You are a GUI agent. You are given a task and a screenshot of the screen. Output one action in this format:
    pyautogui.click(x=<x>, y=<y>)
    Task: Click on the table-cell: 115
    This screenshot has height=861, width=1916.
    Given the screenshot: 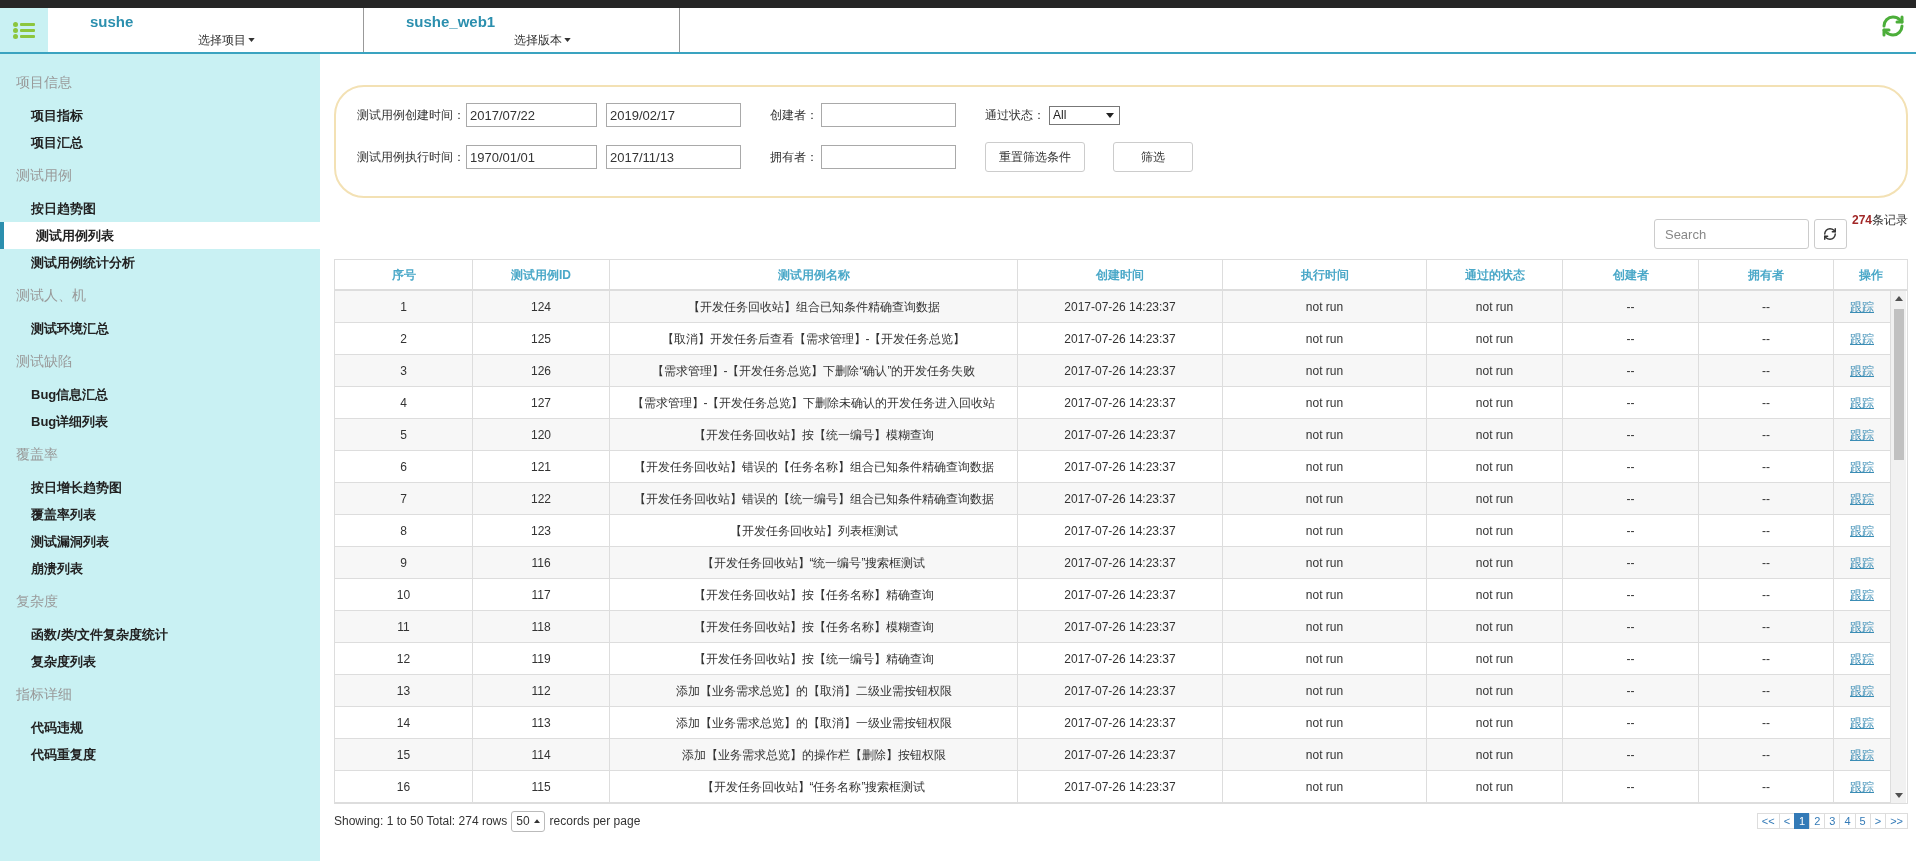 What is the action you would take?
    pyautogui.click(x=541, y=787)
    